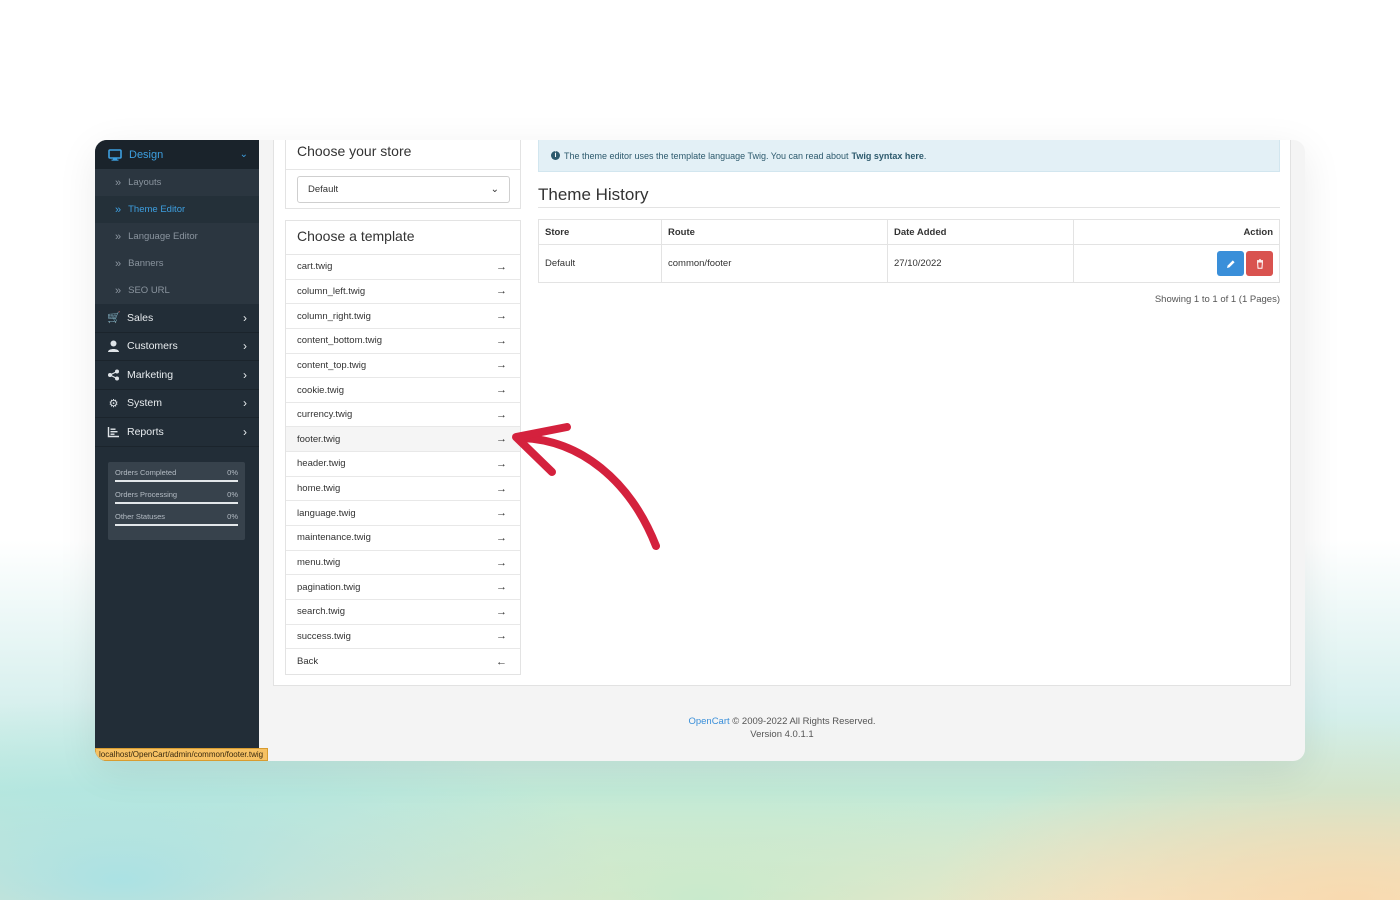 This screenshot has width=1400, height=900. Describe the element at coordinates (146, 263) in the screenshot. I see `sidebar-item-label: Banners` at that location.